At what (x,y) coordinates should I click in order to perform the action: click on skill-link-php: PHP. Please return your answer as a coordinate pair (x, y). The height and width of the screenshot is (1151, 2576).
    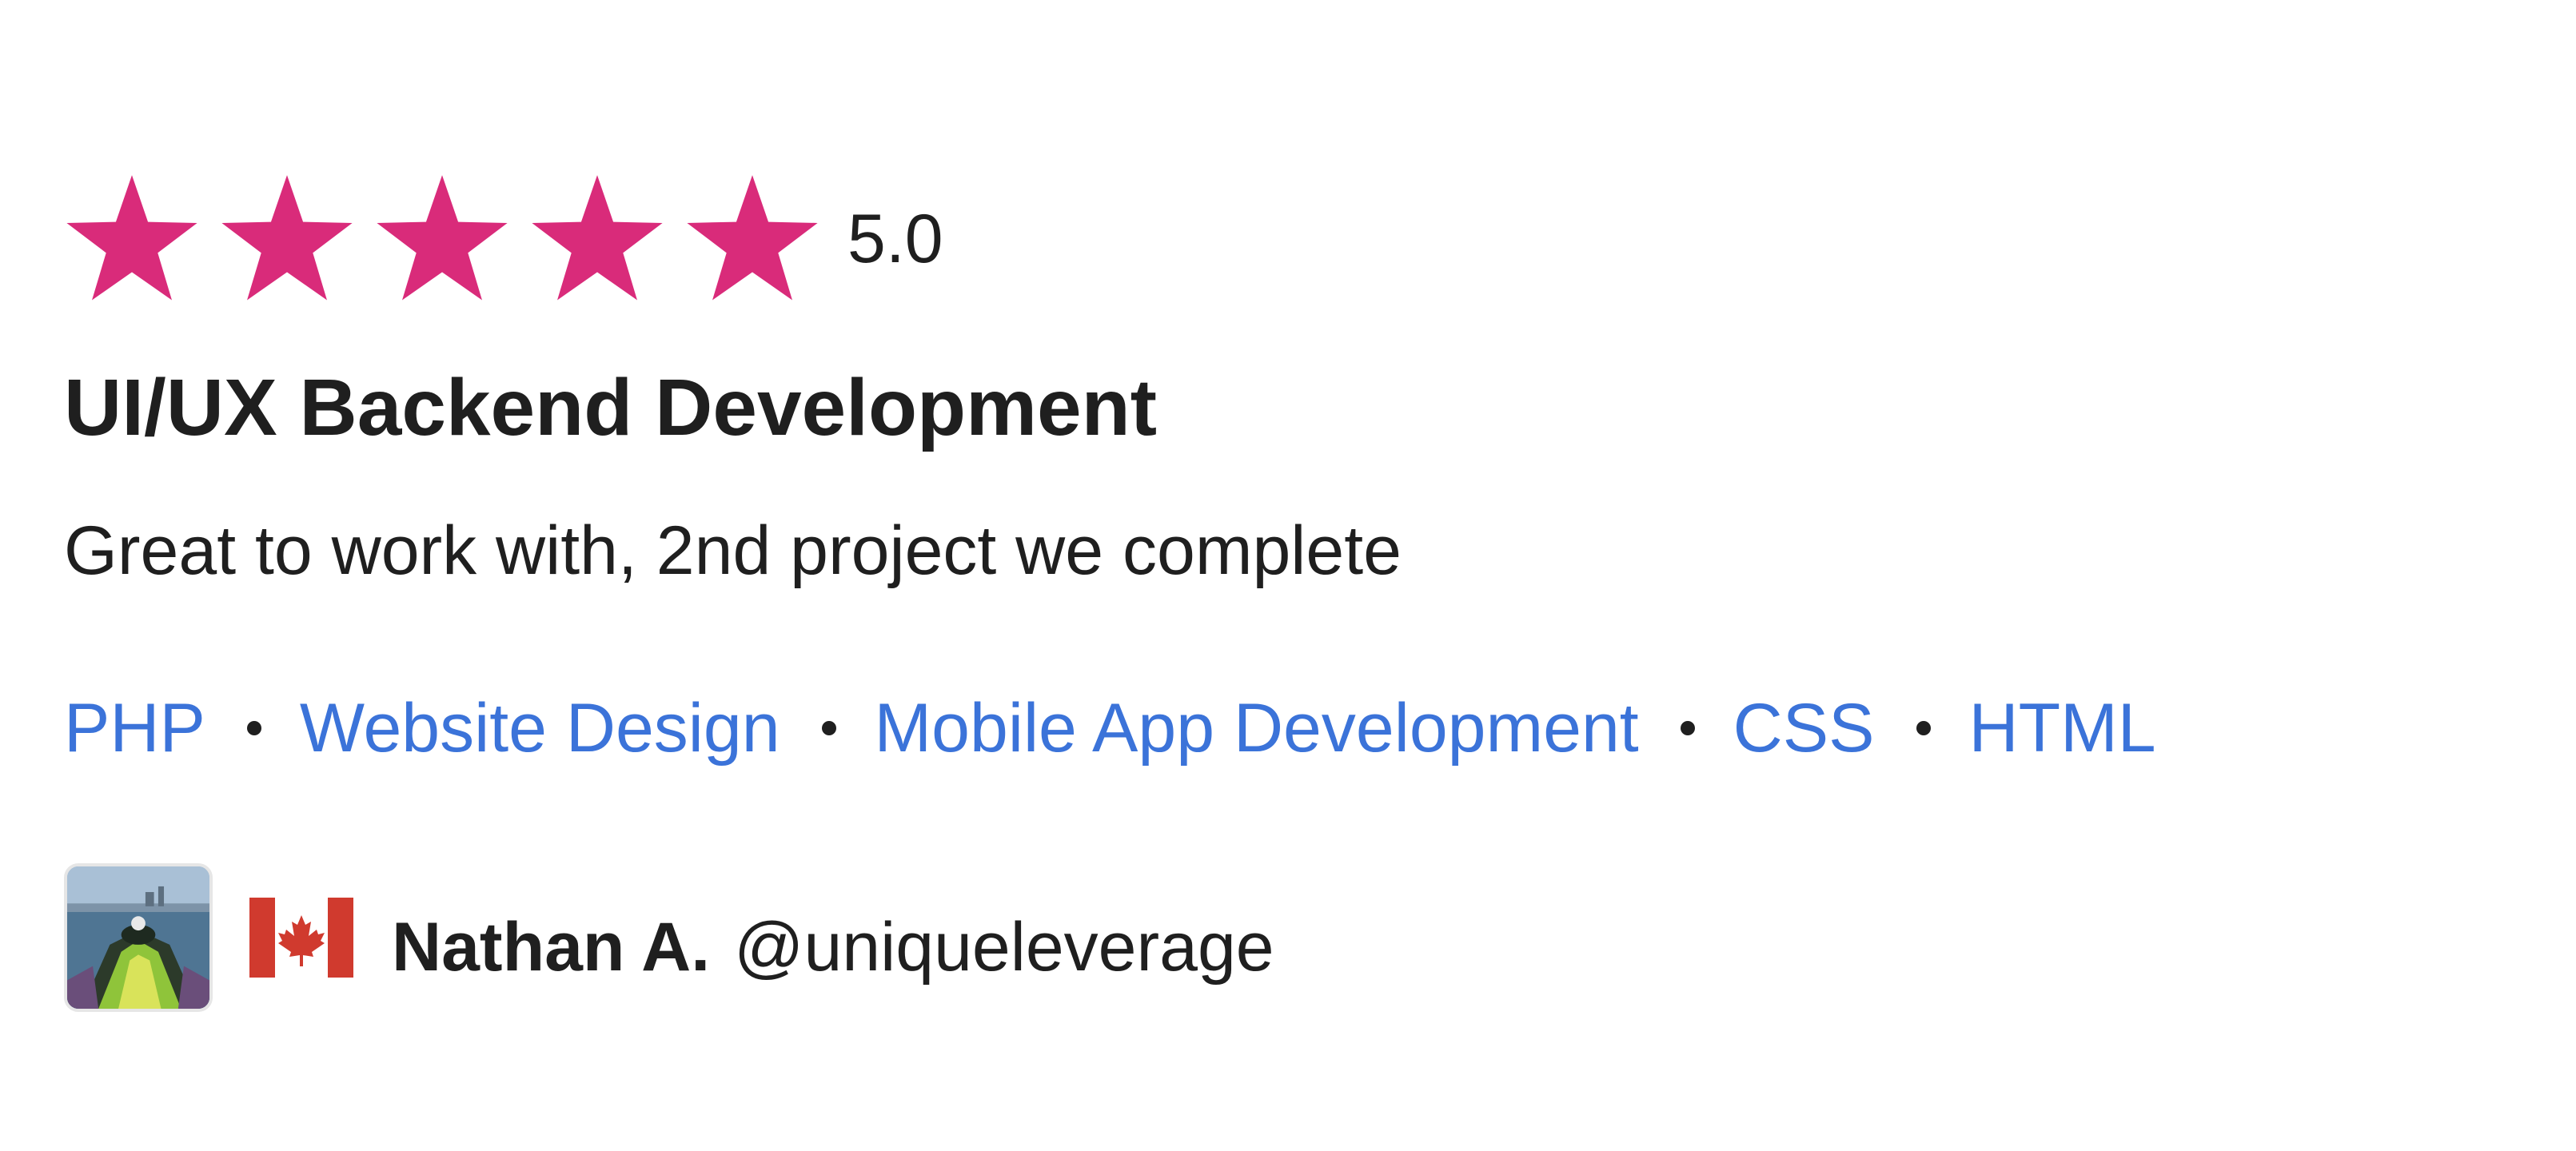
    Looking at the image, I should click on (134, 728).